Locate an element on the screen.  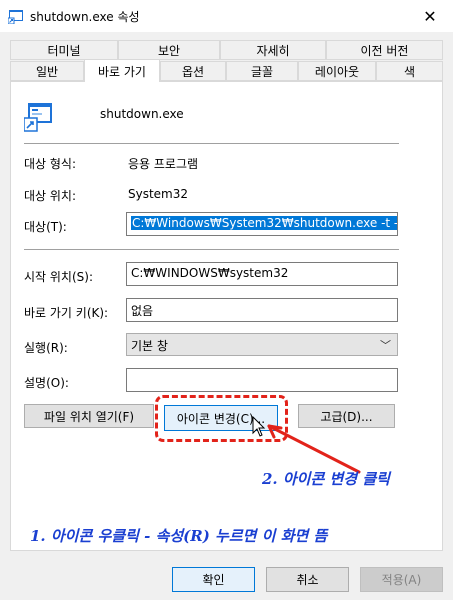
shortcut-file-icon is located at coordinates (38, 117).